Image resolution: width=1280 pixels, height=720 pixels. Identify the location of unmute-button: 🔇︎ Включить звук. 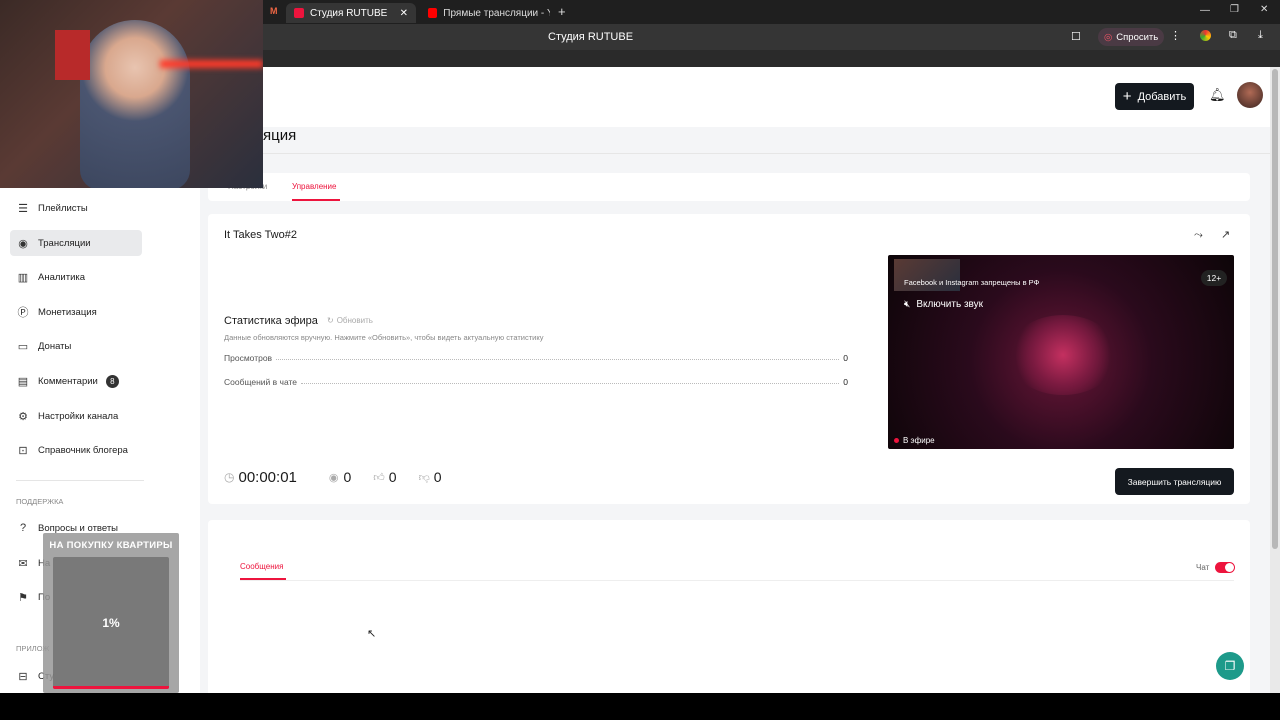
(943, 304).